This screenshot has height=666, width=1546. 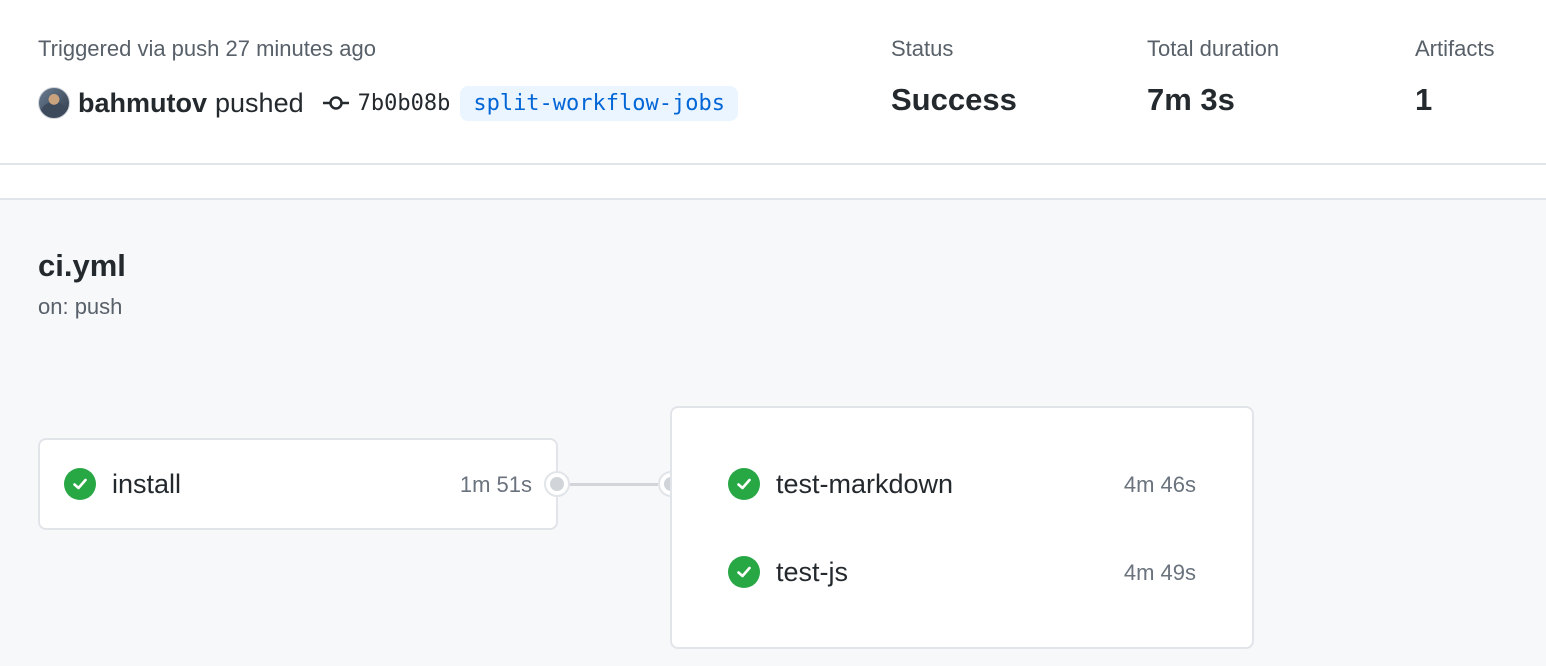 What do you see at coordinates (54, 103) in the screenshot?
I see `avatar` at bounding box center [54, 103].